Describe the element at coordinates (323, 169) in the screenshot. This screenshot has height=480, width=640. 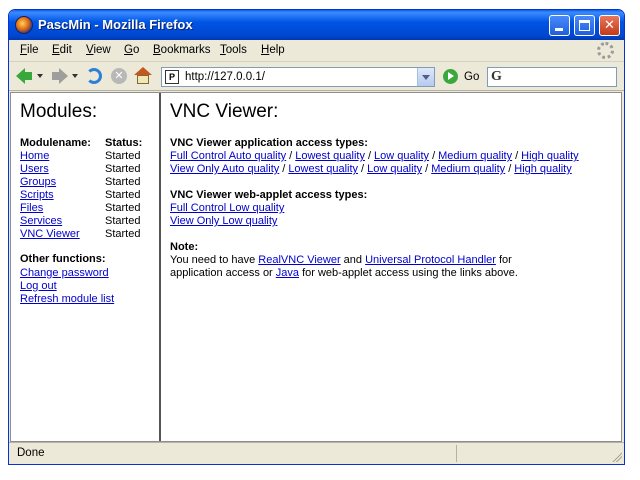
I see `view-only-lowest-link: Lowest quality` at that location.